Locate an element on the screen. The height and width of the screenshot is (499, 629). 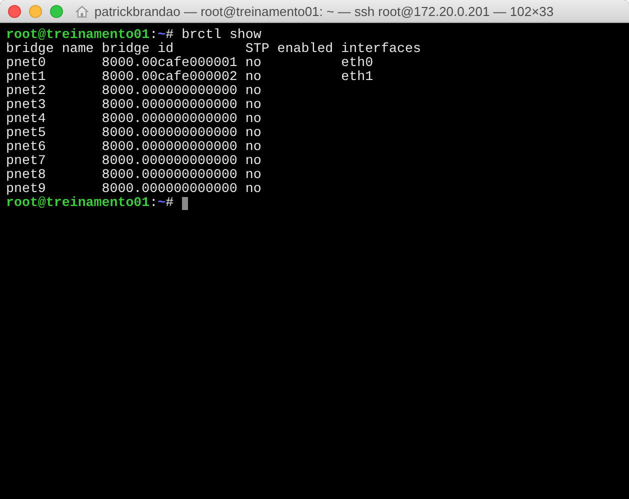
table-cell: pnet8 is located at coordinates (26, 174).